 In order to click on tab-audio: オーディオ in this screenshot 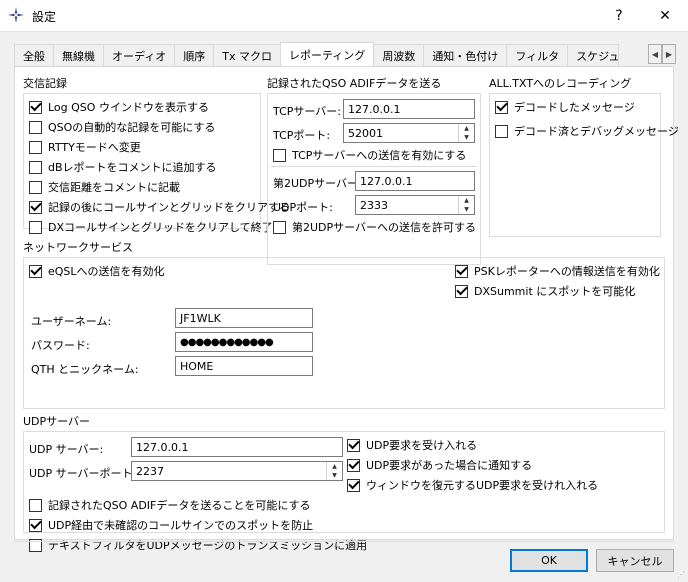, I will do `click(139, 55)`.